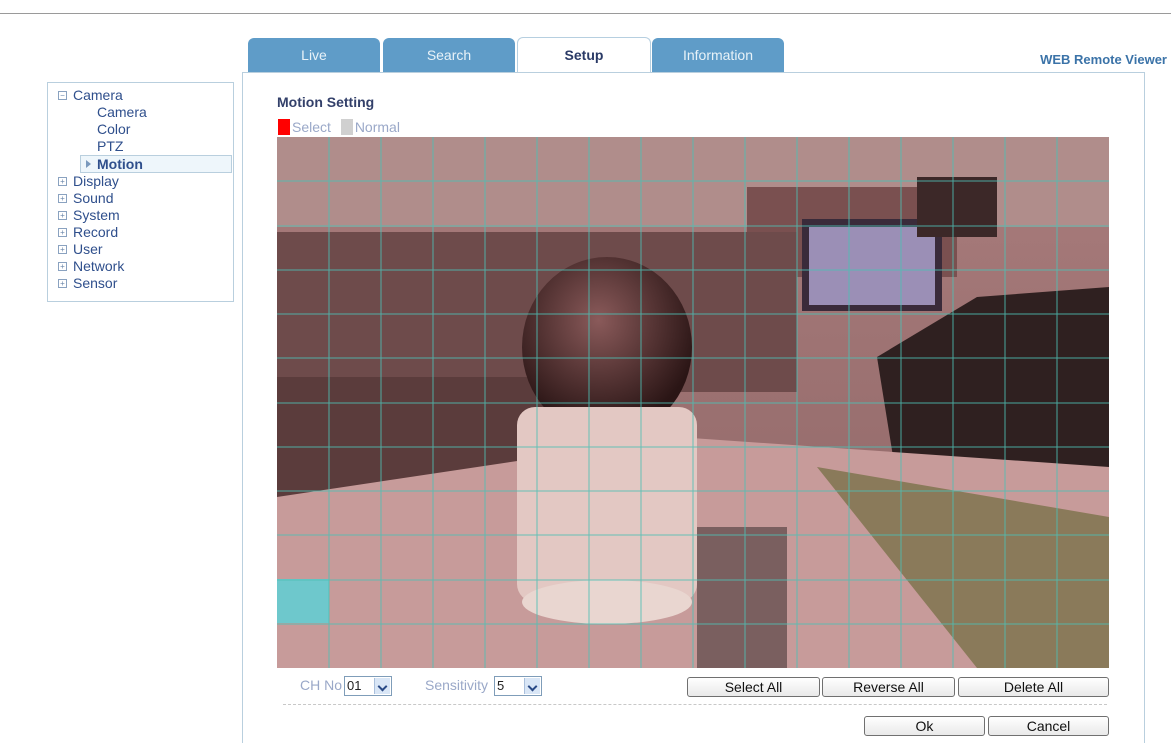 This screenshot has width=1171, height=743. What do you see at coordinates (585, 13) in the screenshot?
I see `top-divider` at bounding box center [585, 13].